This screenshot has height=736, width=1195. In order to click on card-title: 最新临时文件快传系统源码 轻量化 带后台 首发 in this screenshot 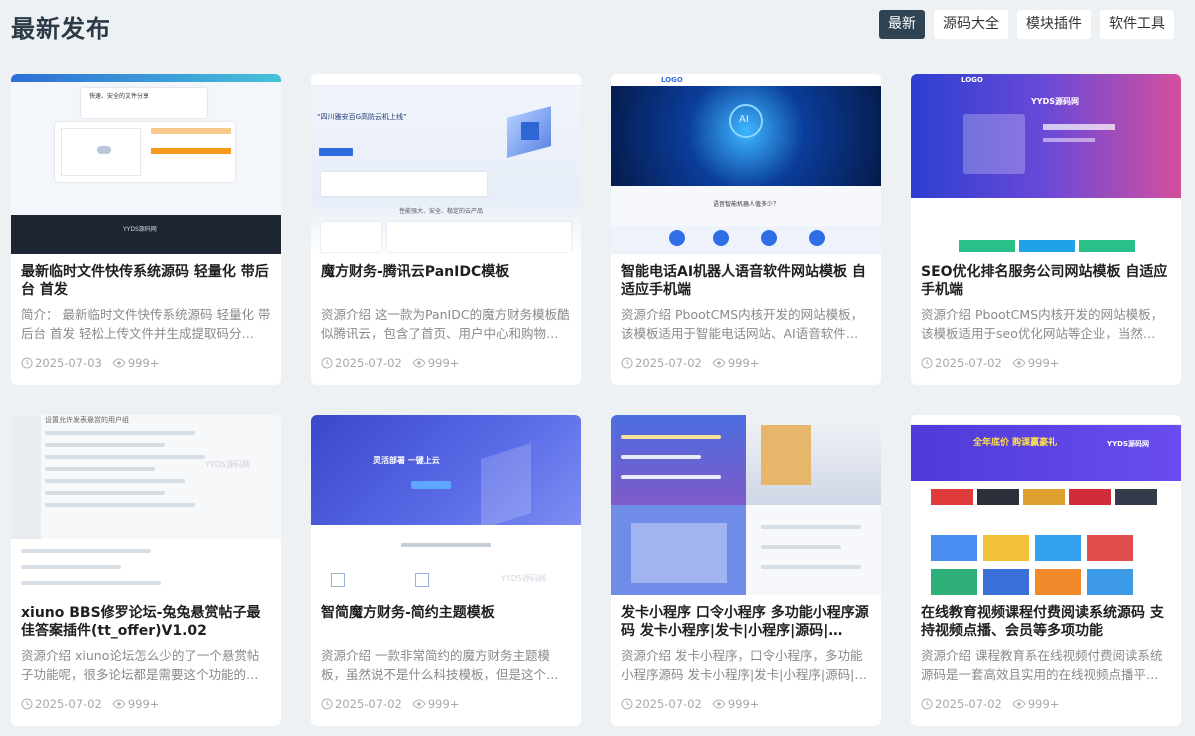, I will do `click(146, 281)`.